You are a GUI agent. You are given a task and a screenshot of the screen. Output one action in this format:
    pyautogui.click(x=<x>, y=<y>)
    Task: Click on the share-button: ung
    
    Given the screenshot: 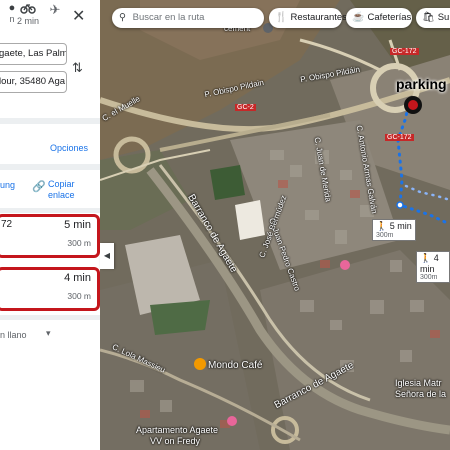 What is the action you would take?
    pyautogui.click(x=7, y=185)
    